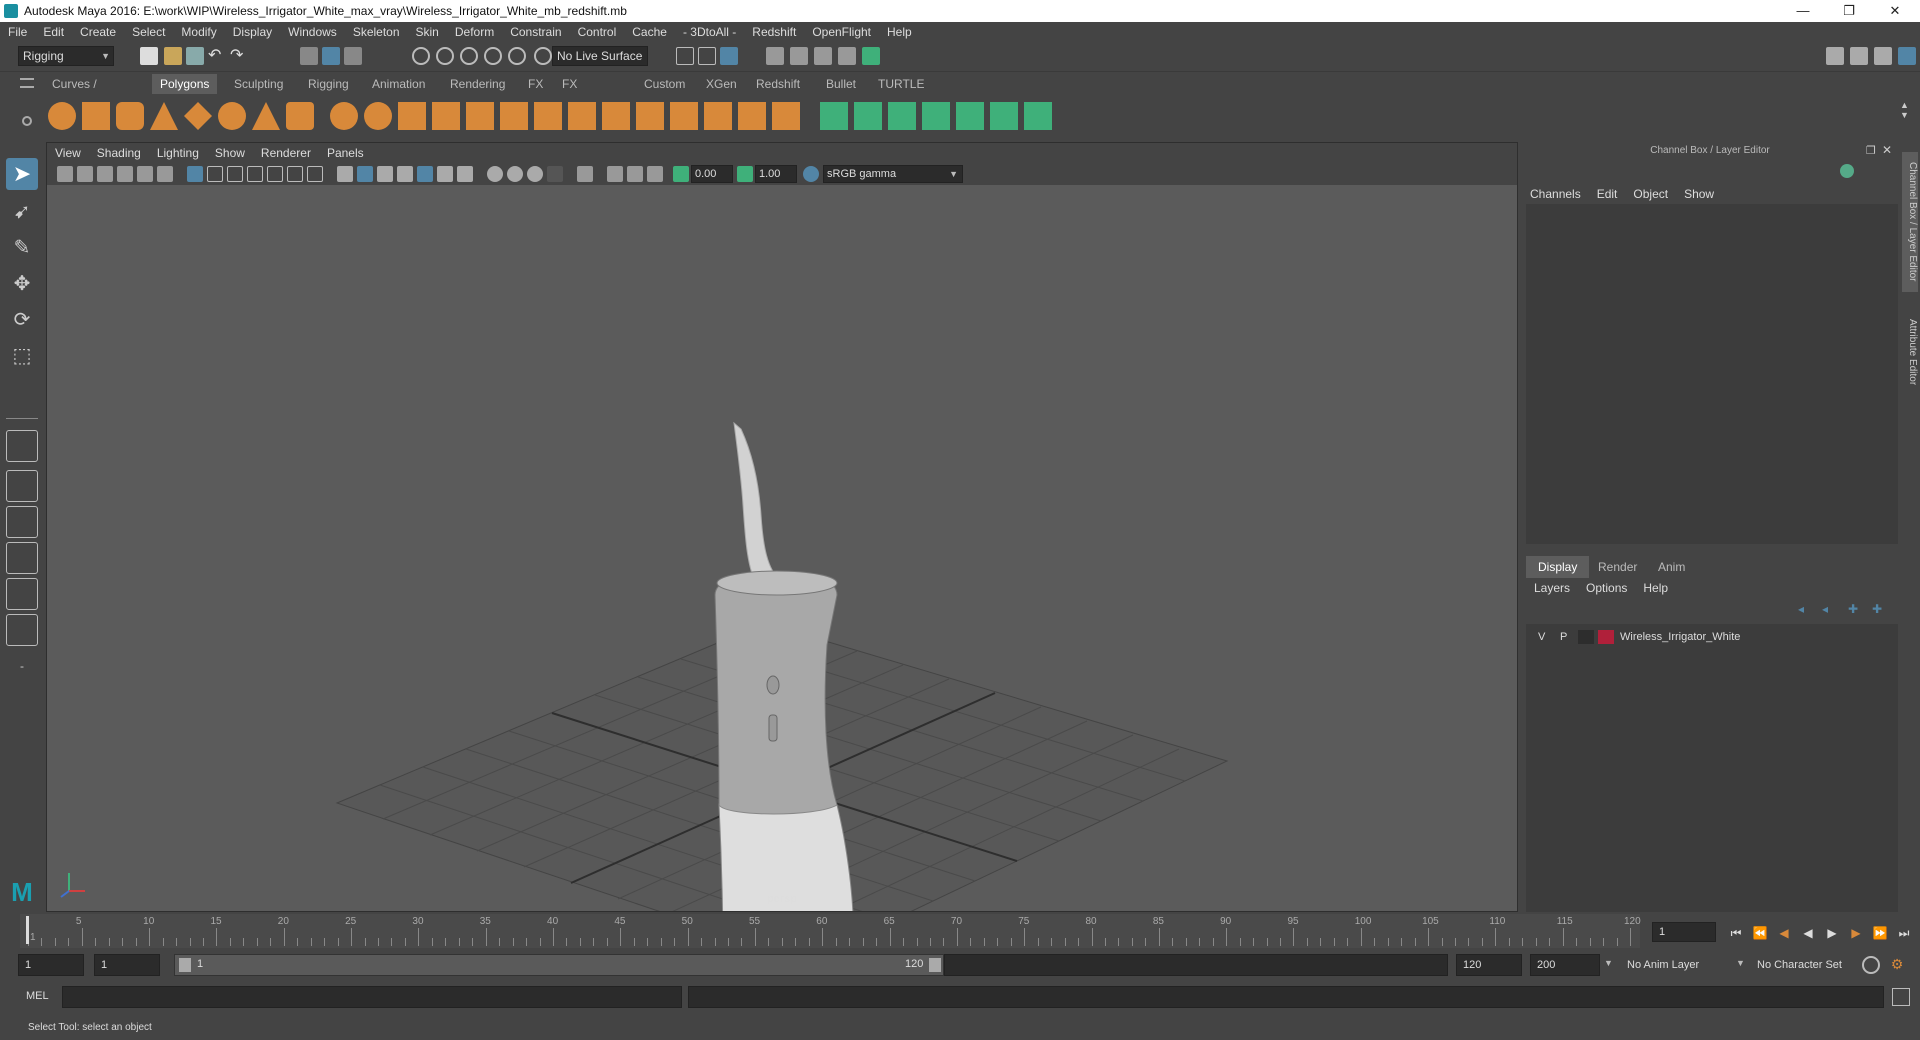 The width and height of the screenshot is (1920, 1040). What do you see at coordinates (230, 153) in the screenshot?
I see `vp-menu-show: Show` at bounding box center [230, 153].